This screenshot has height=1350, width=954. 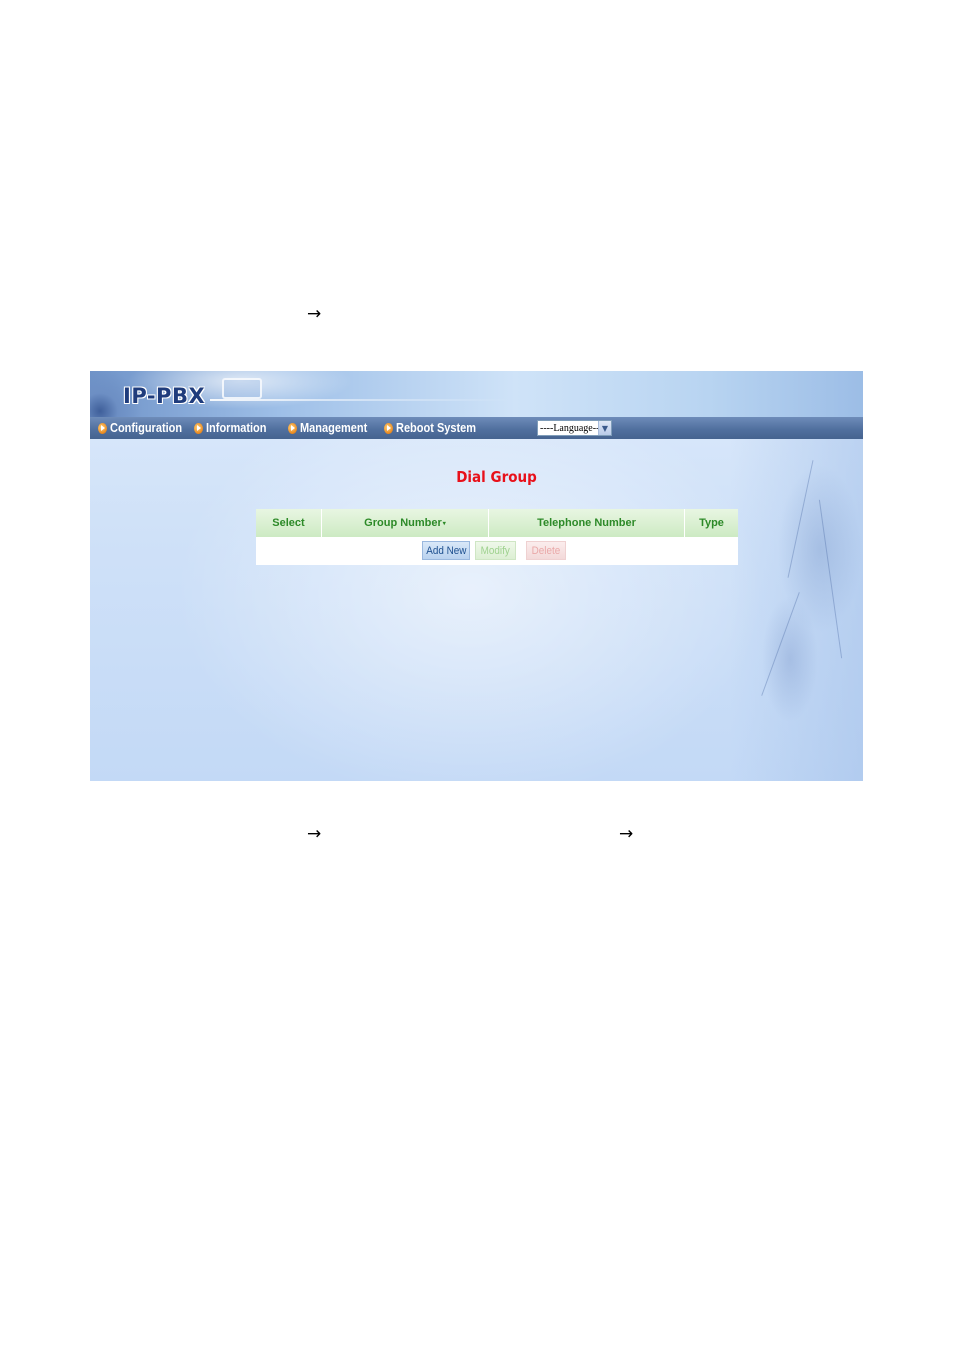 I want to click on nav-item-reboot-system: Reboot System, so click(x=435, y=428).